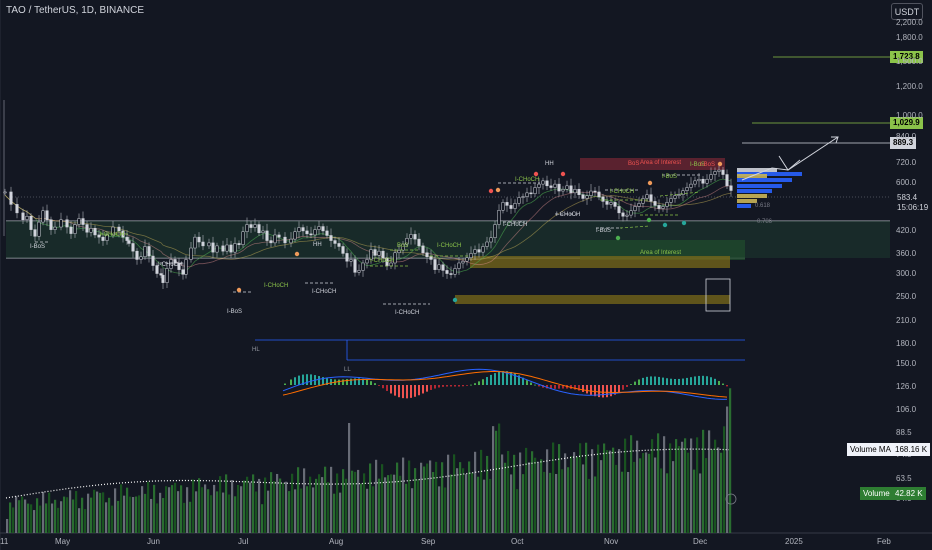 The width and height of the screenshot is (932, 550). I want to click on signal-dot, so click(649, 220).